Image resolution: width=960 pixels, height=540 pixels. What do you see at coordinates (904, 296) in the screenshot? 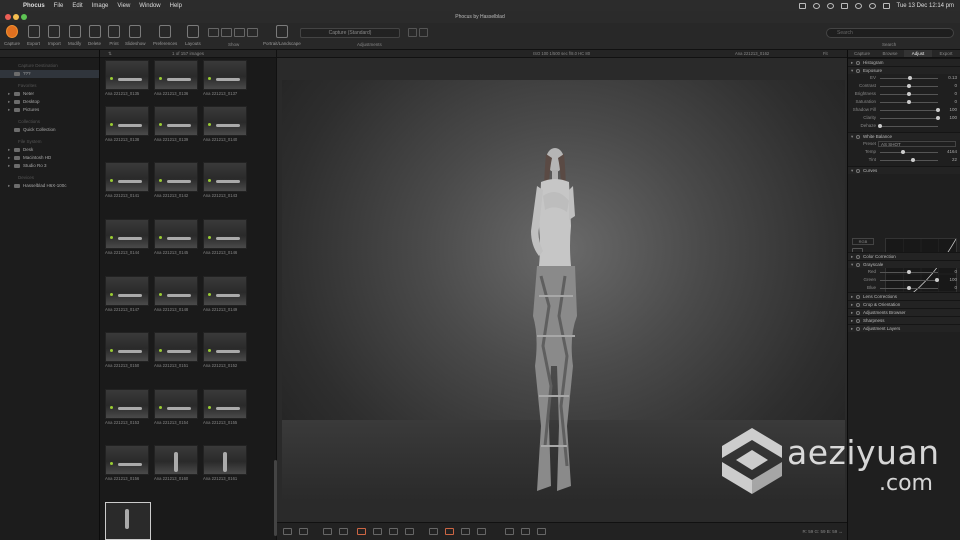
I see `collapsed-section: ▸ Lens Corrections` at bounding box center [904, 296].